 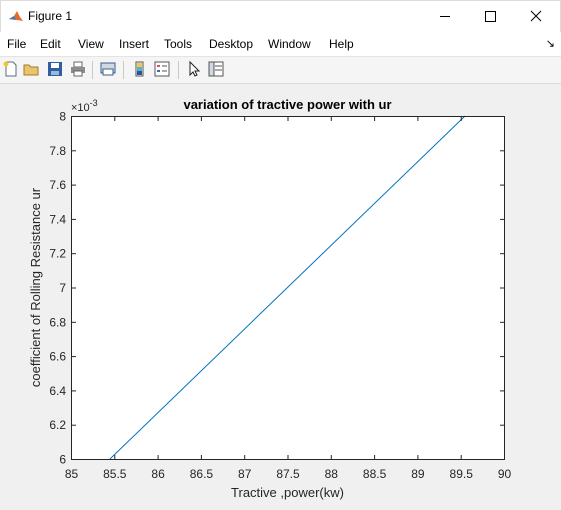 What do you see at coordinates (505, 474) in the screenshot?
I see `x-tick-label: 90` at bounding box center [505, 474].